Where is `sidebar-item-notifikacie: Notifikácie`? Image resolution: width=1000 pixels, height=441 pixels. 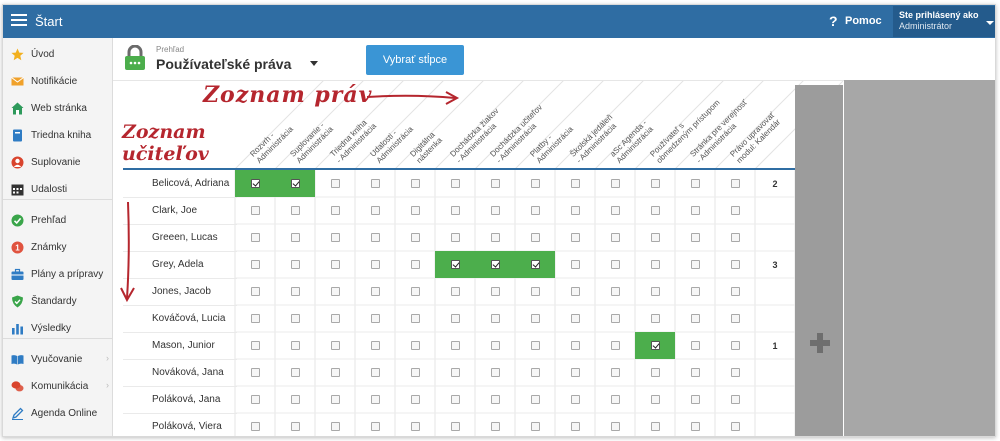
sidebar-item-notifikacie: Notifikácie is located at coordinates (58, 81).